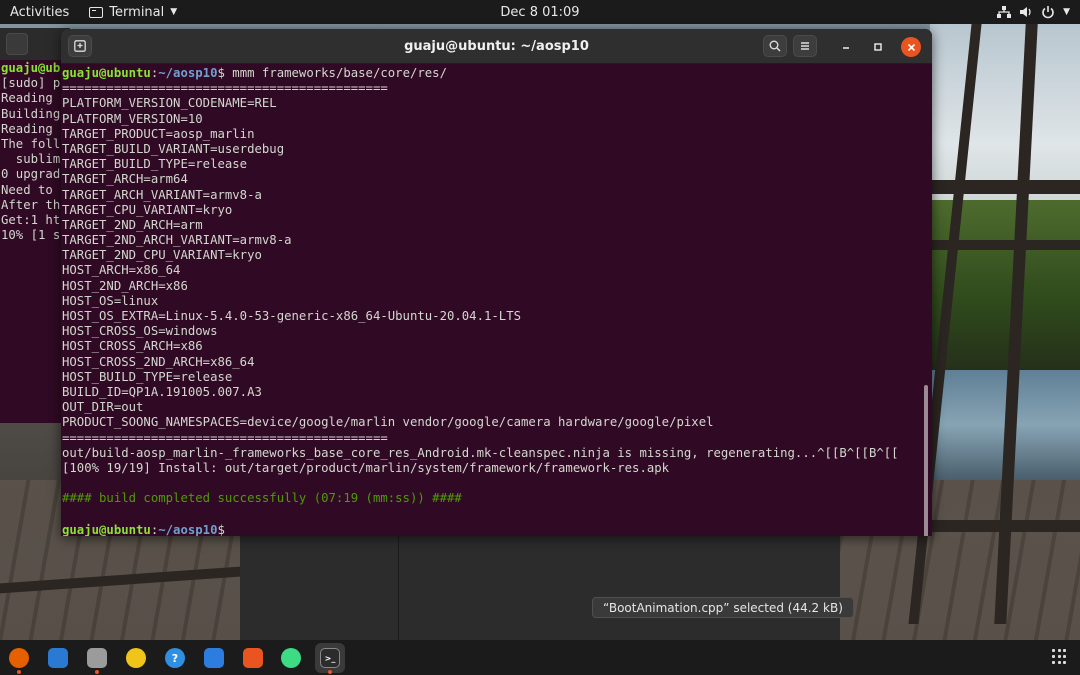  Describe the element at coordinates (140, 331) in the screenshot. I see `output-line: HOST_CROSS_OS=windows` at that location.